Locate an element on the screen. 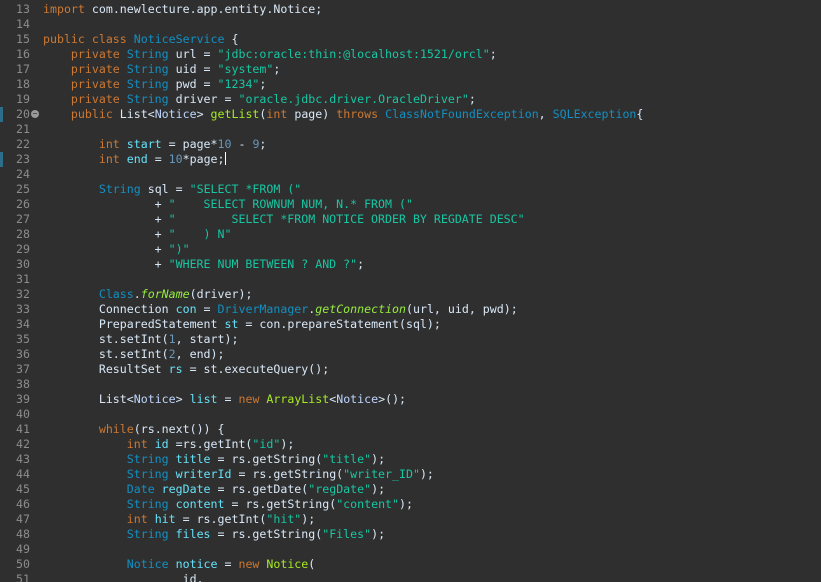  code-line: int id =rs.getInt("id"); is located at coordinates (169, 444).